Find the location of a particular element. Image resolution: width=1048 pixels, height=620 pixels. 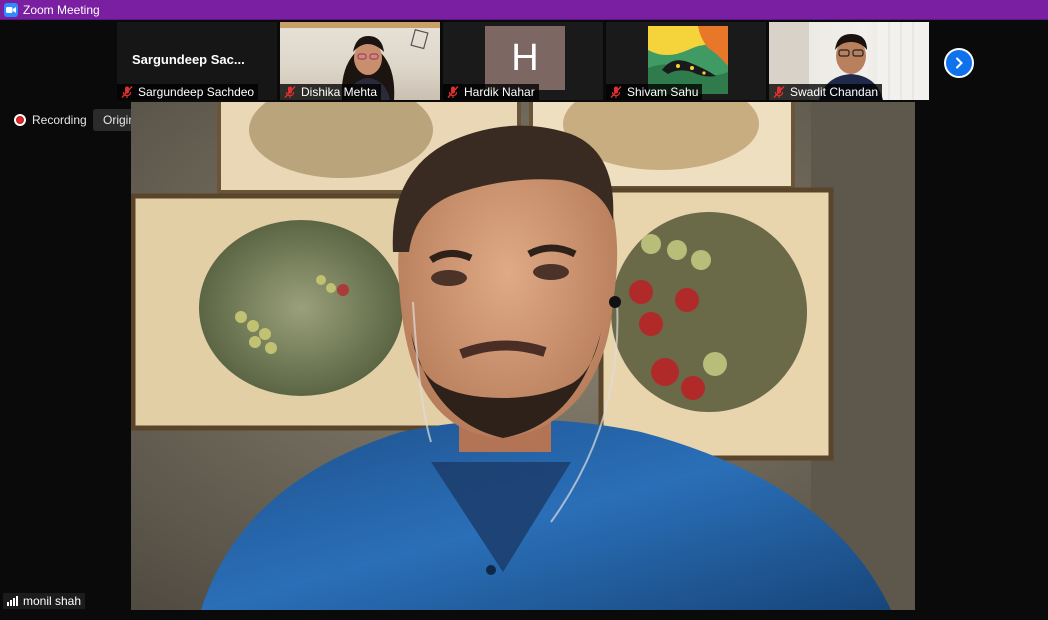

recording-label: Recording is located at coordinates (59, 120).